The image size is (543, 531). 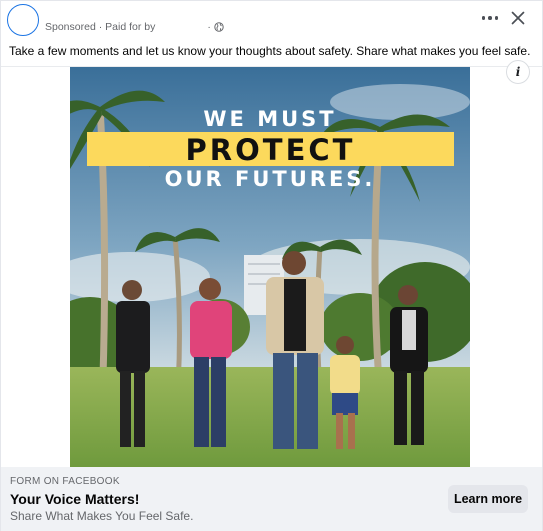 What do you see at coordinates (490, 18) in the screenshot?
I see `more-options-icon` at bounding box center [490, 18].